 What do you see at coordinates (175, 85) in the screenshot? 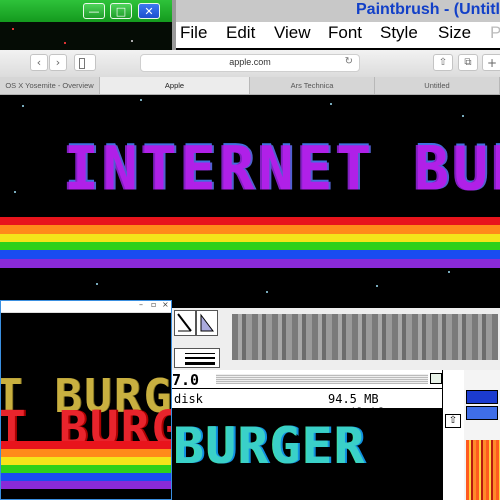
I see `tab-apple: Apple` at bounding box center [175, 85].